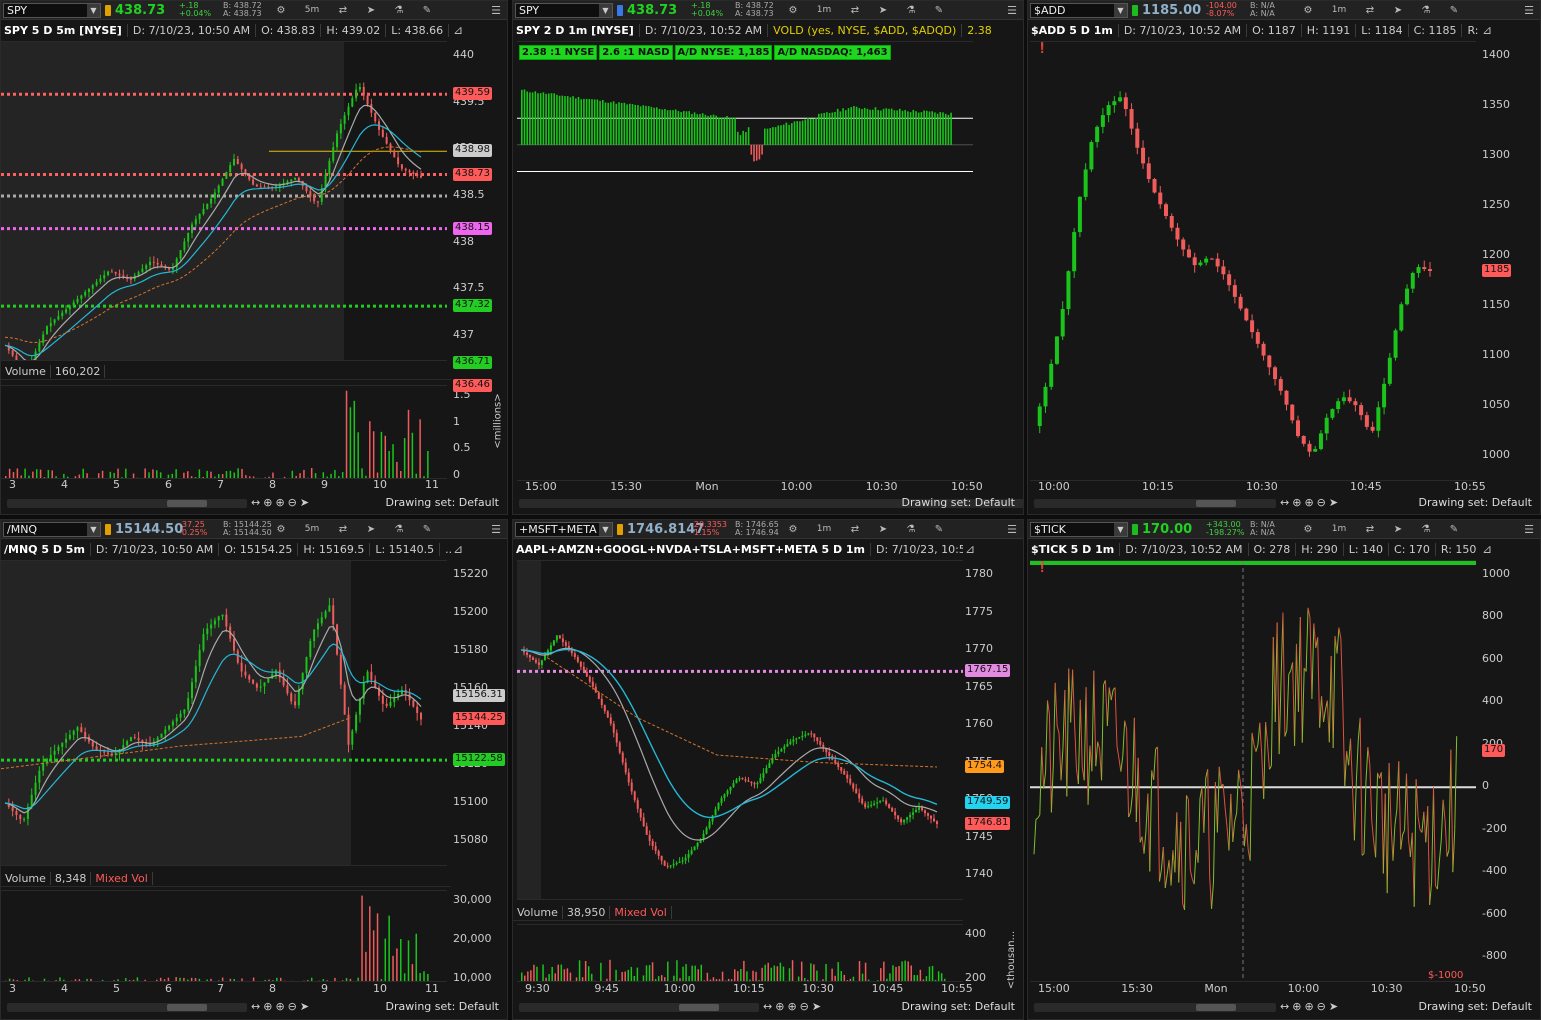 The image size is (1541, 1020). What do you see at coordinates (1079, 10) in the screenshot?
I see `symbol-selector: $ADD ▼` at bounding box center [1079, 10].